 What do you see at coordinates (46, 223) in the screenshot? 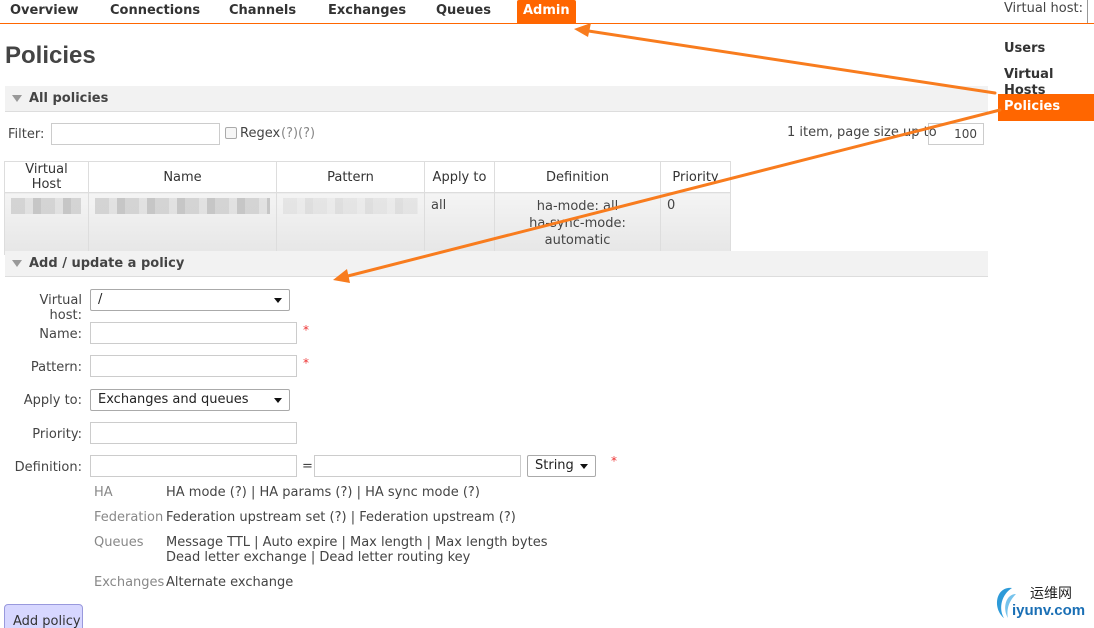
I see `cell-virtual-host` at bounding box center [46, 223].